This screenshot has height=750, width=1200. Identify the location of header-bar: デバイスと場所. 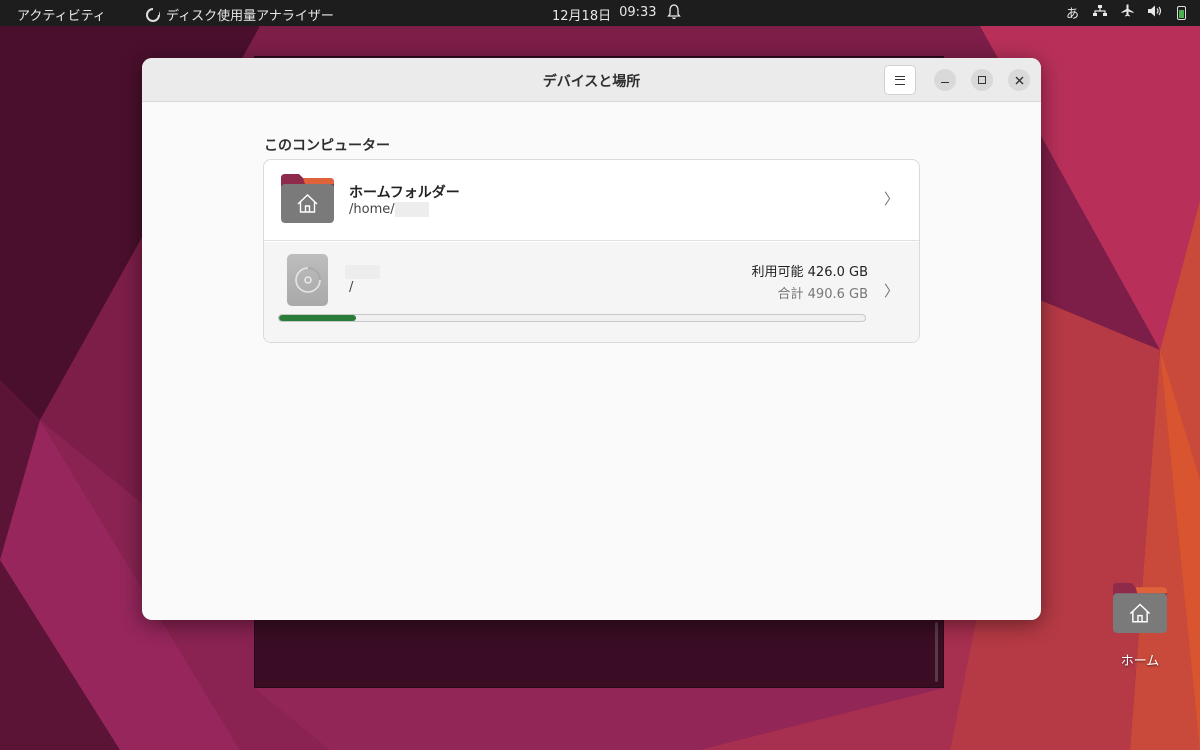
(591, 80).